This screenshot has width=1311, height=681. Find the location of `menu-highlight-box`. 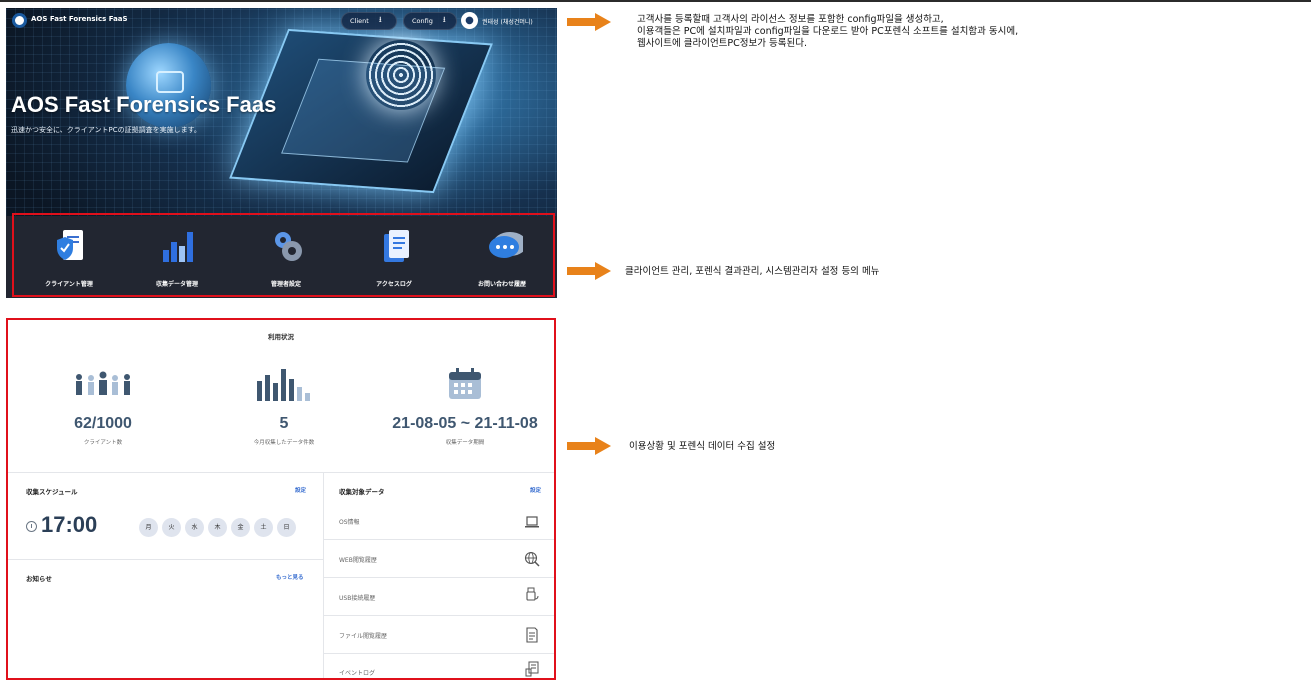

menu-highlight-box is located at coordinates (283, 255).